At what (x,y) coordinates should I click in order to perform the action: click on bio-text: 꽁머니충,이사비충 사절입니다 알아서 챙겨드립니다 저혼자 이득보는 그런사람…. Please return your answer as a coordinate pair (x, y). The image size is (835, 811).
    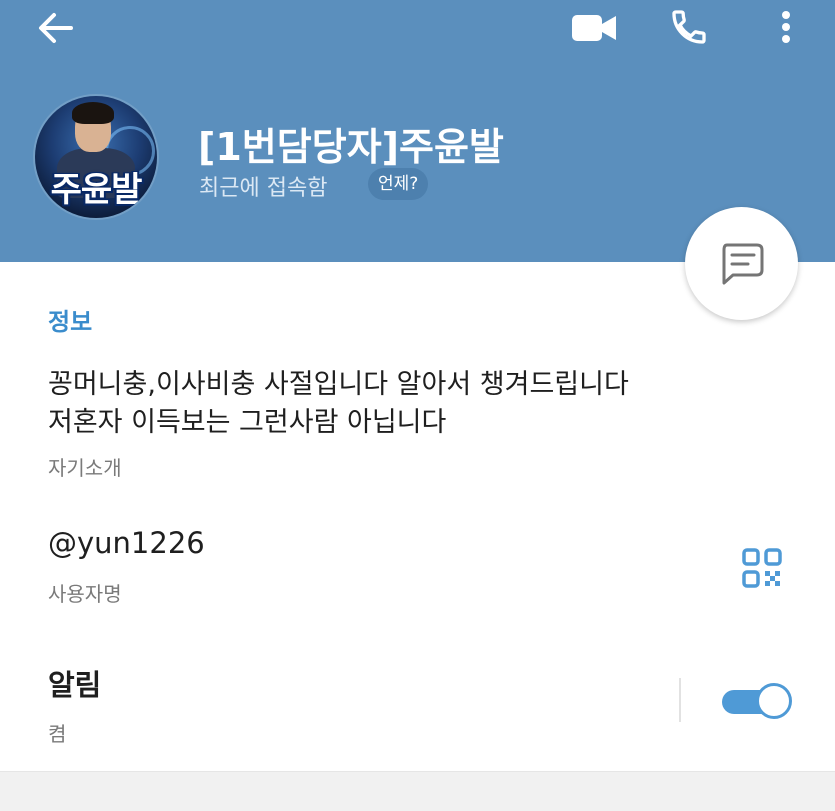
    Looking at the image, I should click on (418, 404).